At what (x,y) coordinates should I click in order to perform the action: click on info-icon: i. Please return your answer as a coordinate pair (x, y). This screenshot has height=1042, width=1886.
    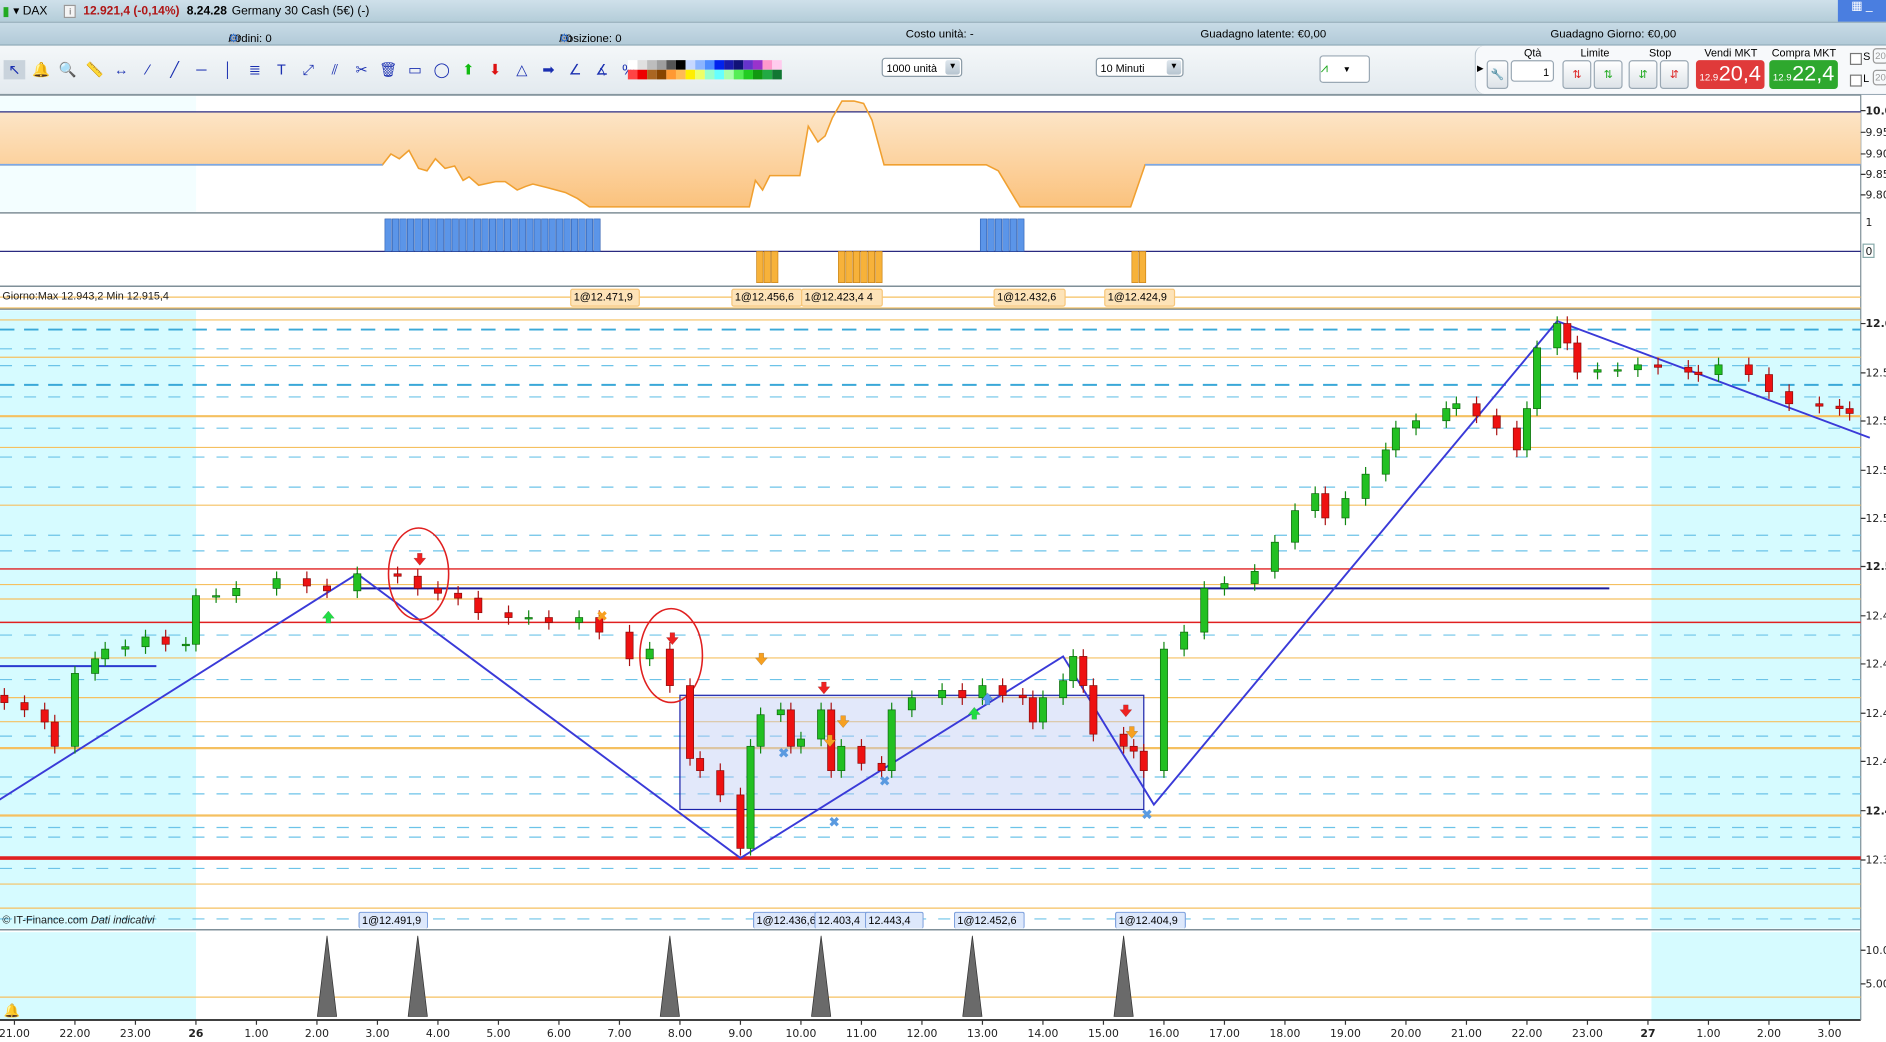
    Looking at the image, I should click on (70, 11).